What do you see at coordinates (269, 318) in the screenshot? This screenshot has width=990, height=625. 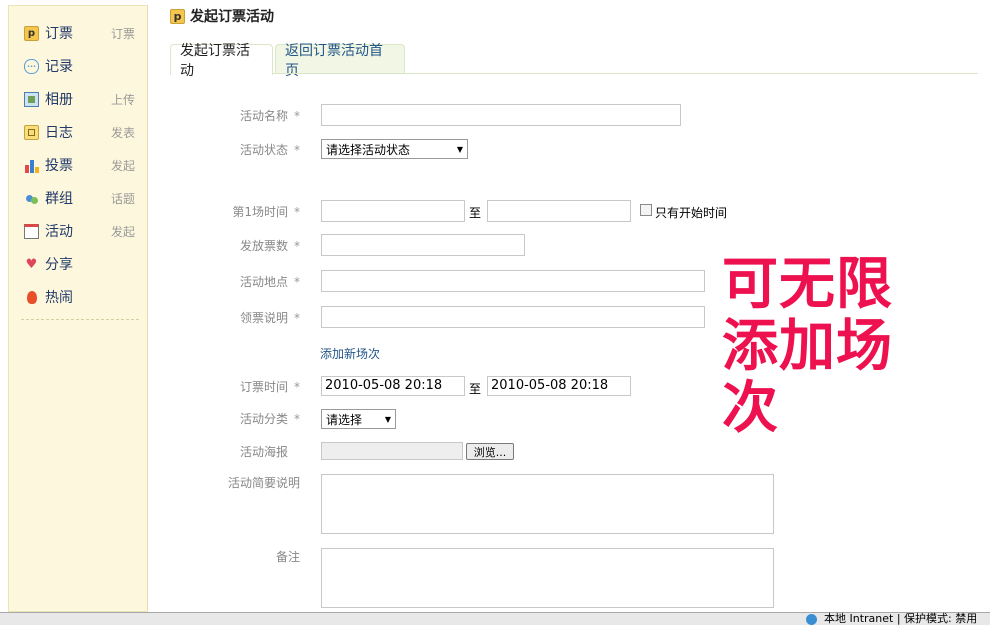 I see `pickup-note-label: 领票说明 *` at bounding box center [269, 318].